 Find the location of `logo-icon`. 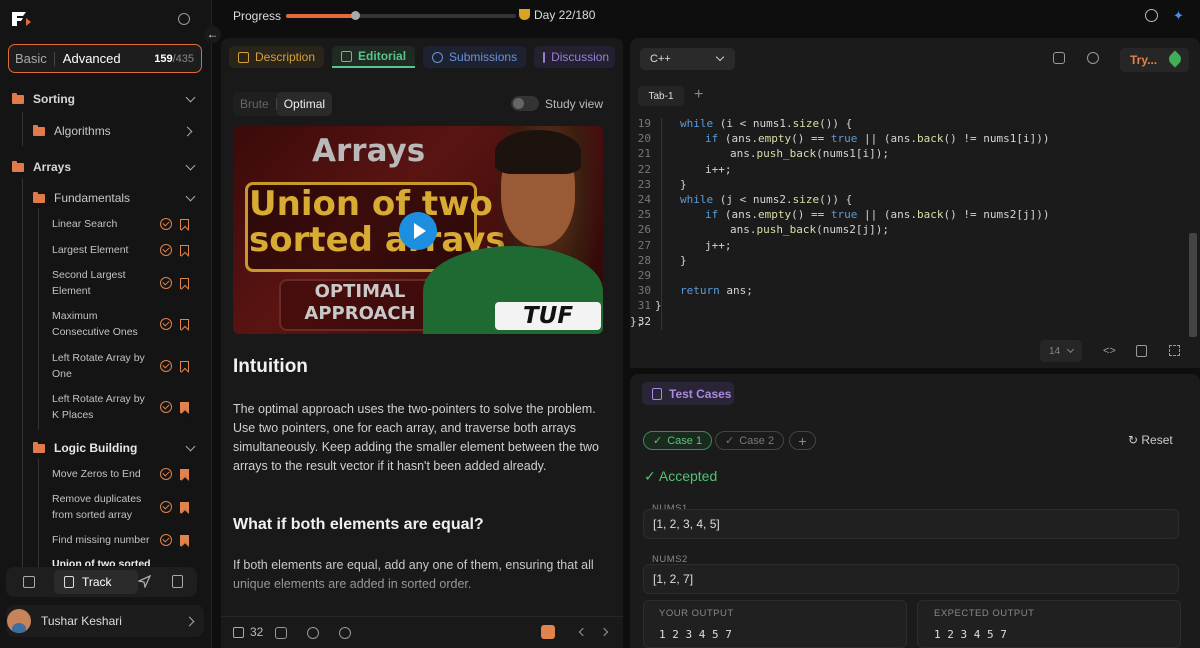

logo-icon is located at coordinates (21, 19).